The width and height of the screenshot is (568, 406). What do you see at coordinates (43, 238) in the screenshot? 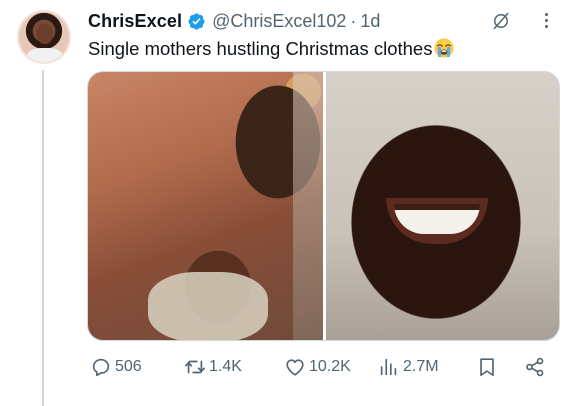
I see `thread-connector-line` at bounding box center [43, 238].